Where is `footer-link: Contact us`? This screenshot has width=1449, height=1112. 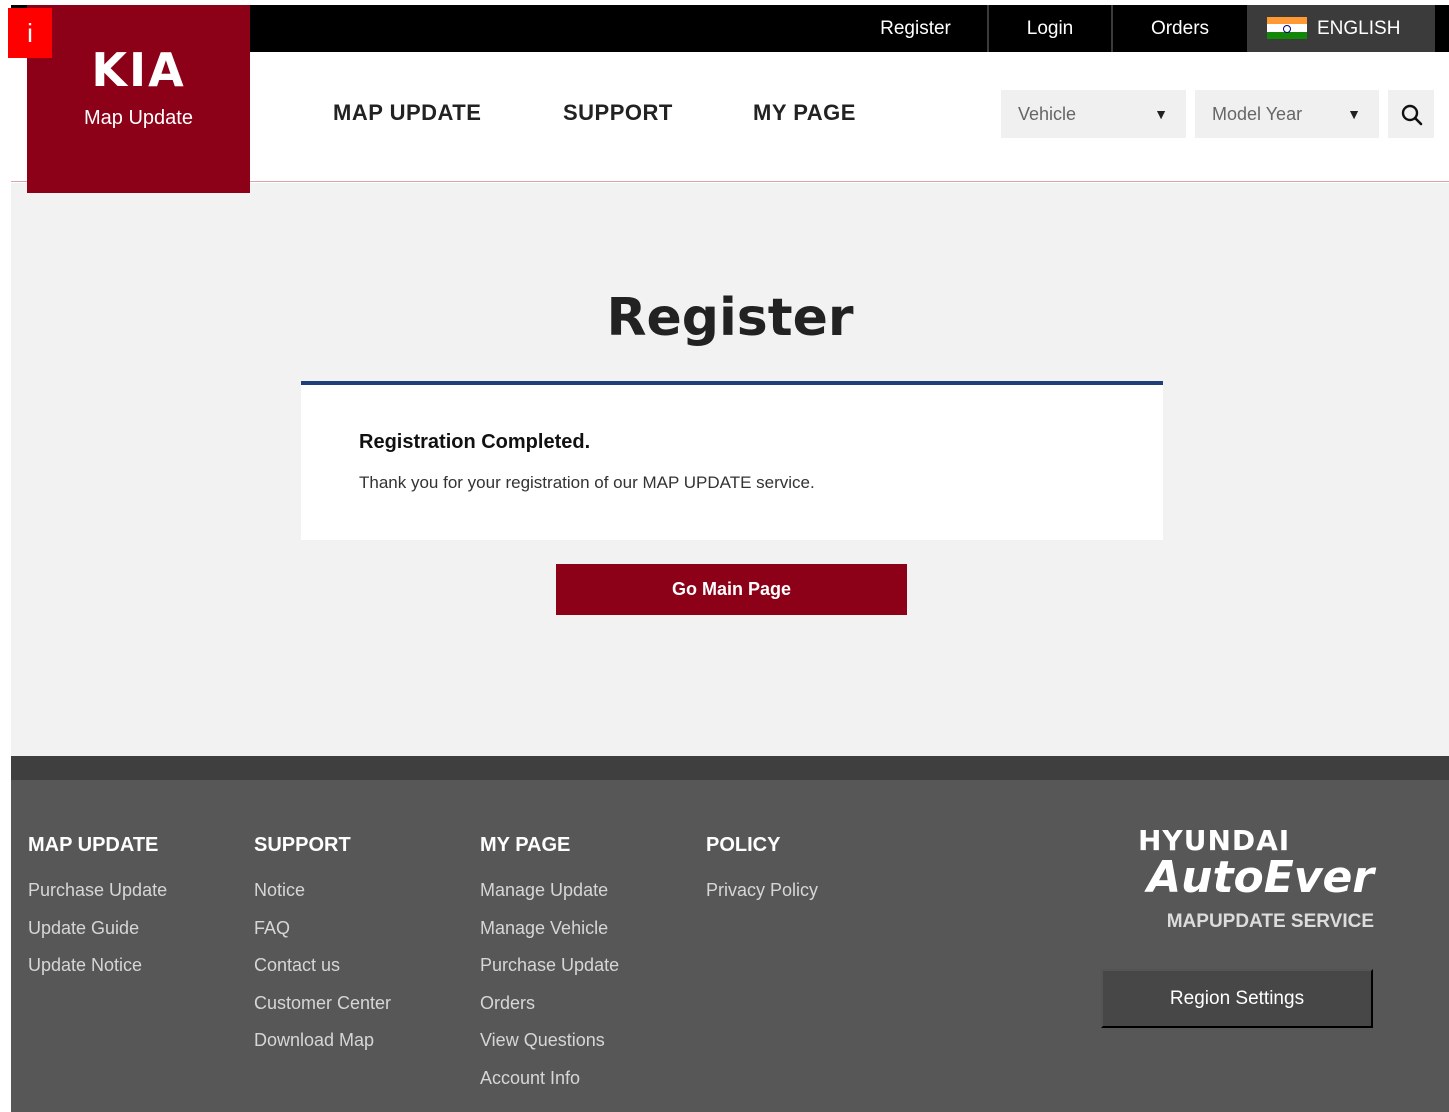 footer-link: Contact us is located at coordinates (322, 975).